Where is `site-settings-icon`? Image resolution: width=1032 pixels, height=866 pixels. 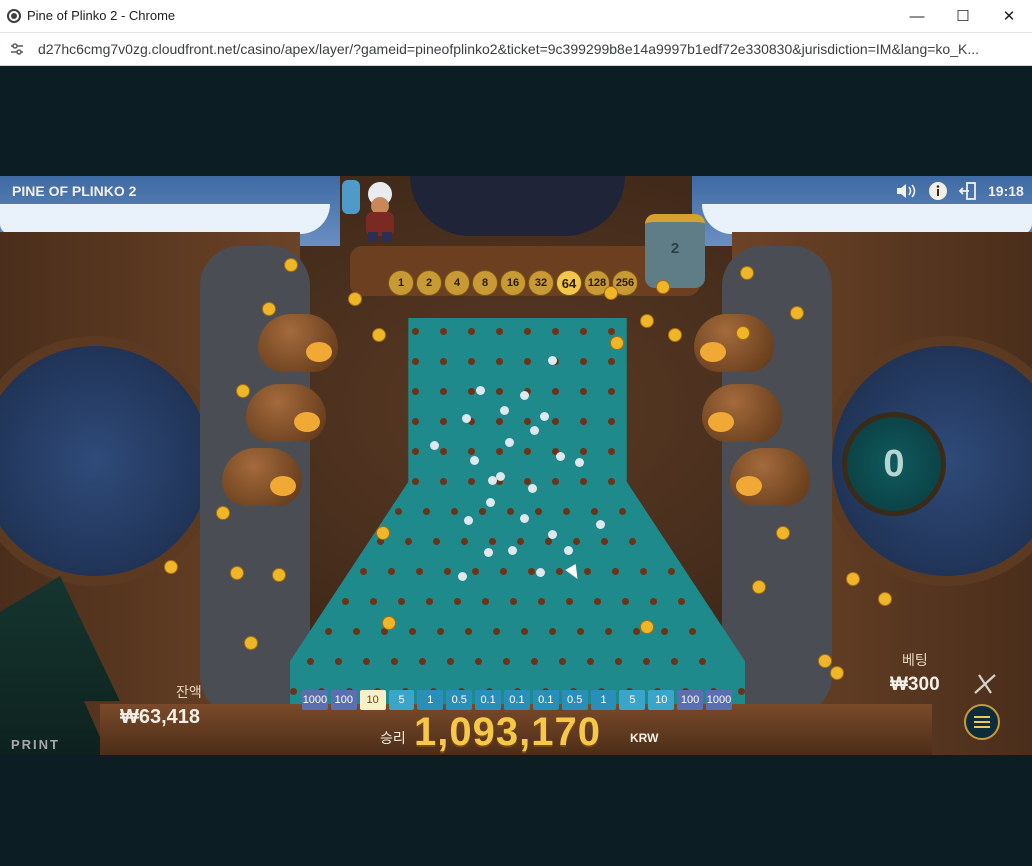 site-settings-icon is located at coordinates (17, 49).